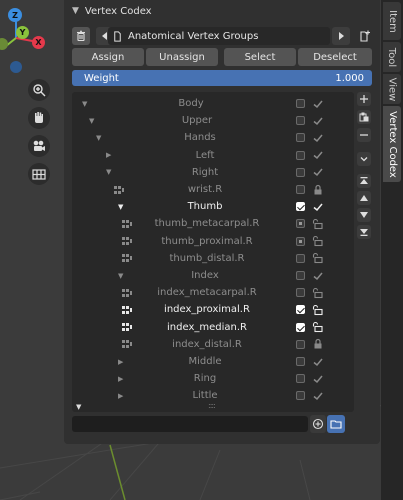  What do you see at coordinates (81, 36) in the screenshot?
I see `trash-icon` at bounding box center [81, 36].